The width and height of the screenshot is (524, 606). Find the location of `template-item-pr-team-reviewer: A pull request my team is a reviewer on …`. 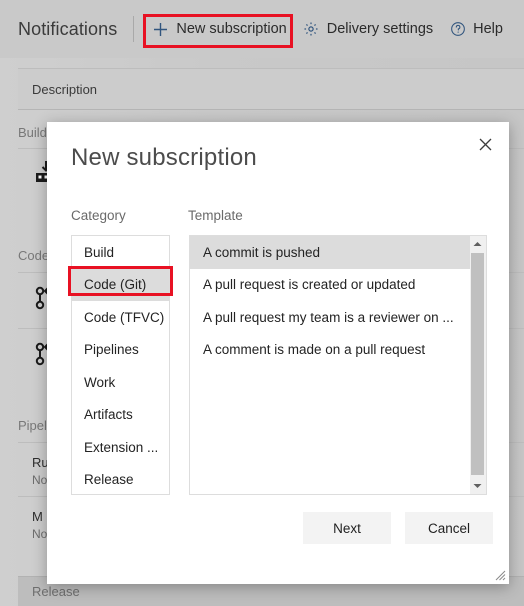

template-item-pr-team-reviewer: A pull request my team is a reviewer on … is located at coordinates (330, 317).